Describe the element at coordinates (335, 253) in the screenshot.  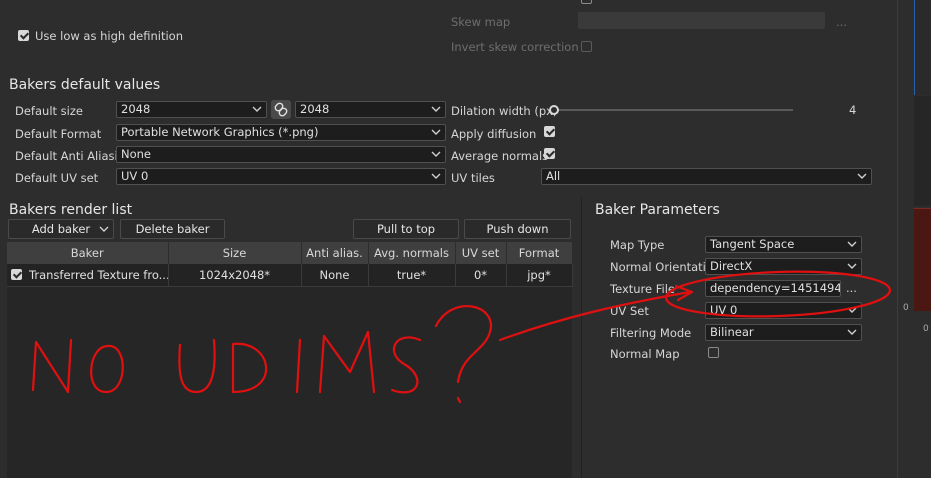
I see `column-header-anti-alias: Anti alias.` at that location.